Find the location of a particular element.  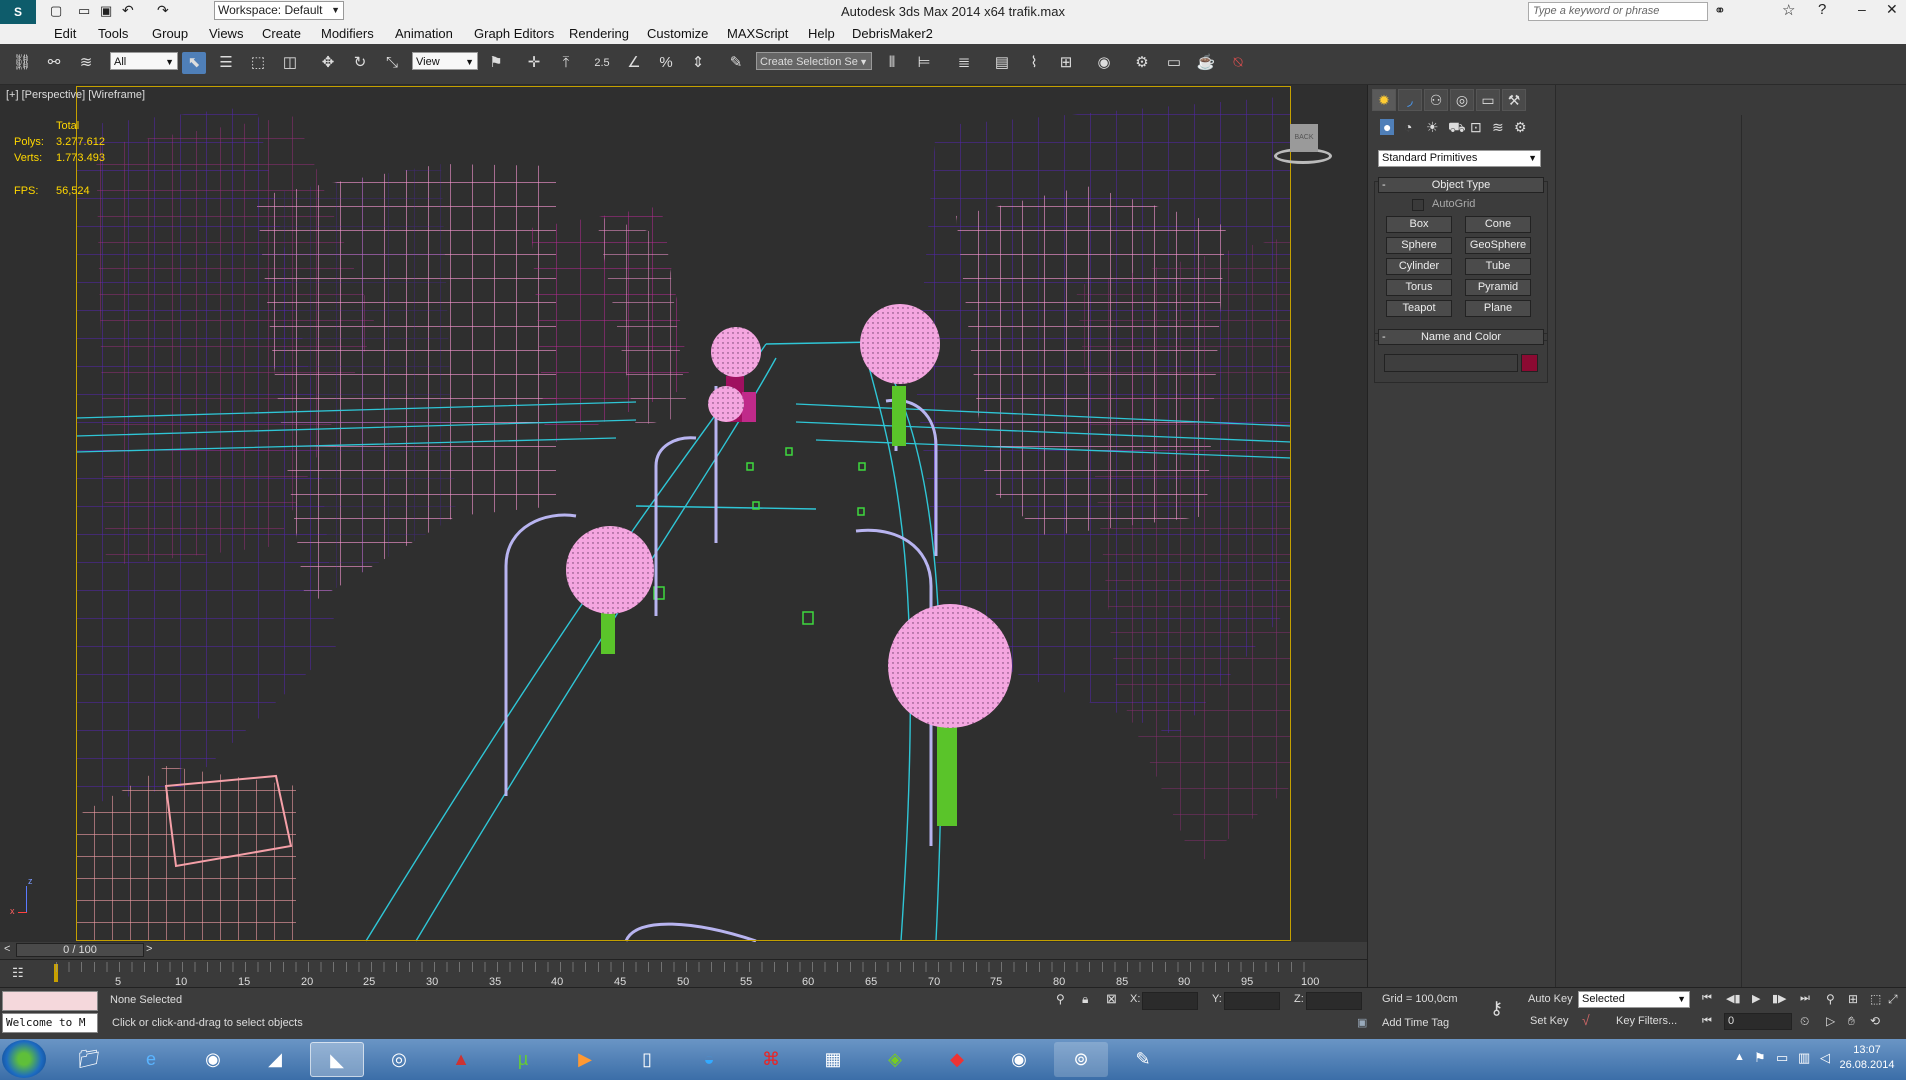

select-manipulate-icon: ✛ is located at coordinates (534, 63).